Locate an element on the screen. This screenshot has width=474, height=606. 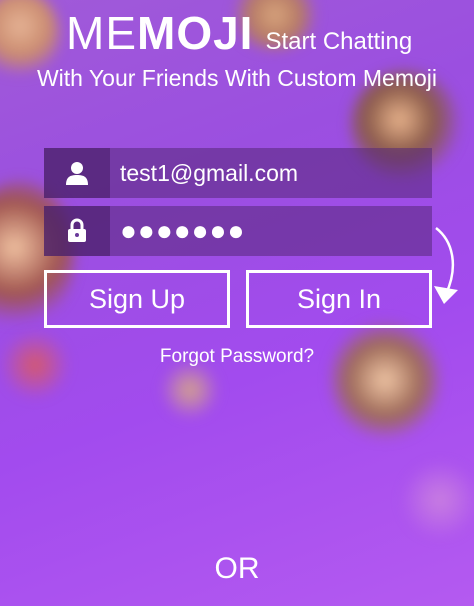
tagline-start: Start Chatting is located at coordinates (339, 41).